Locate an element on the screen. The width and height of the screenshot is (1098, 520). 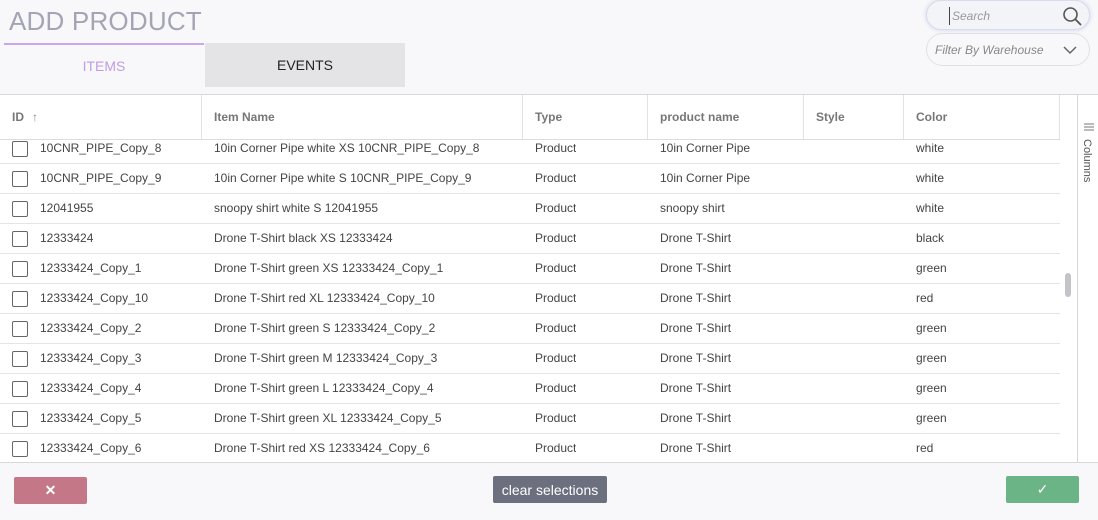
columns-panel-toggle: Columns is located at coordinates (1089, 156).